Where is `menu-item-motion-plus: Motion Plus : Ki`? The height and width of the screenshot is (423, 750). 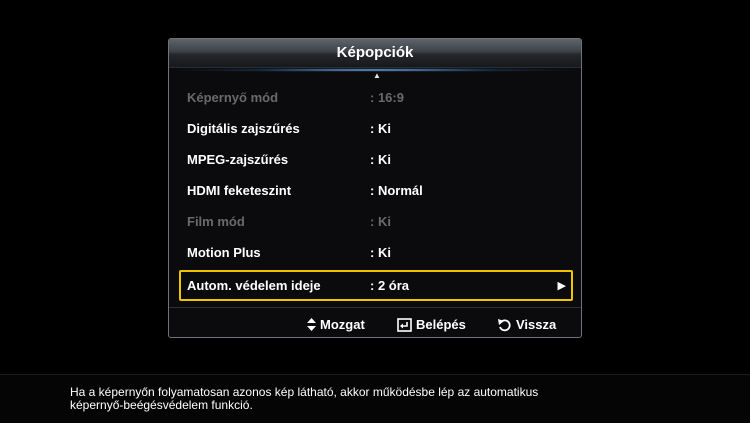 menu-item-motion-plus: Motion Plus : Ki is located at coordinates (376, 252).